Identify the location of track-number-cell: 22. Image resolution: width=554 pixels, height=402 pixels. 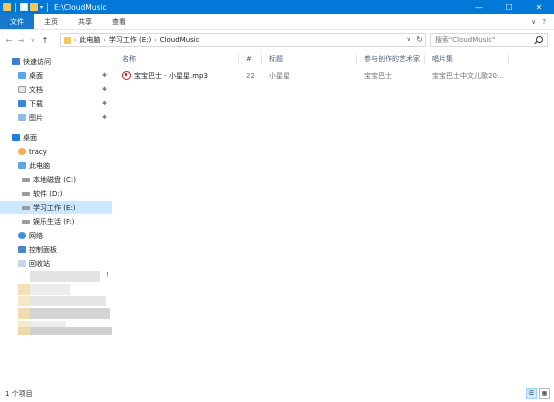
(250, 75).